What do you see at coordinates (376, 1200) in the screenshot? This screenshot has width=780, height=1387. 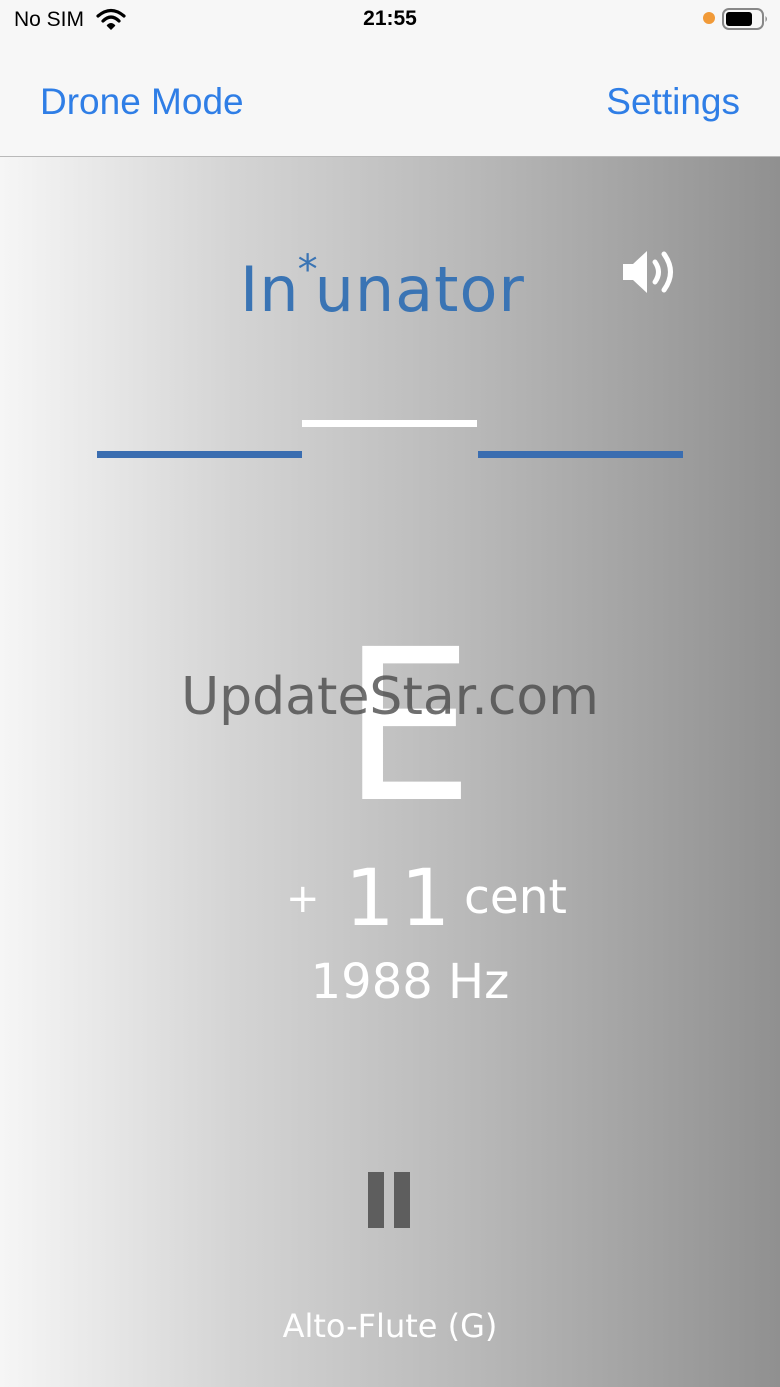 I see `pause-icon` at bounding box center [376, 1200].